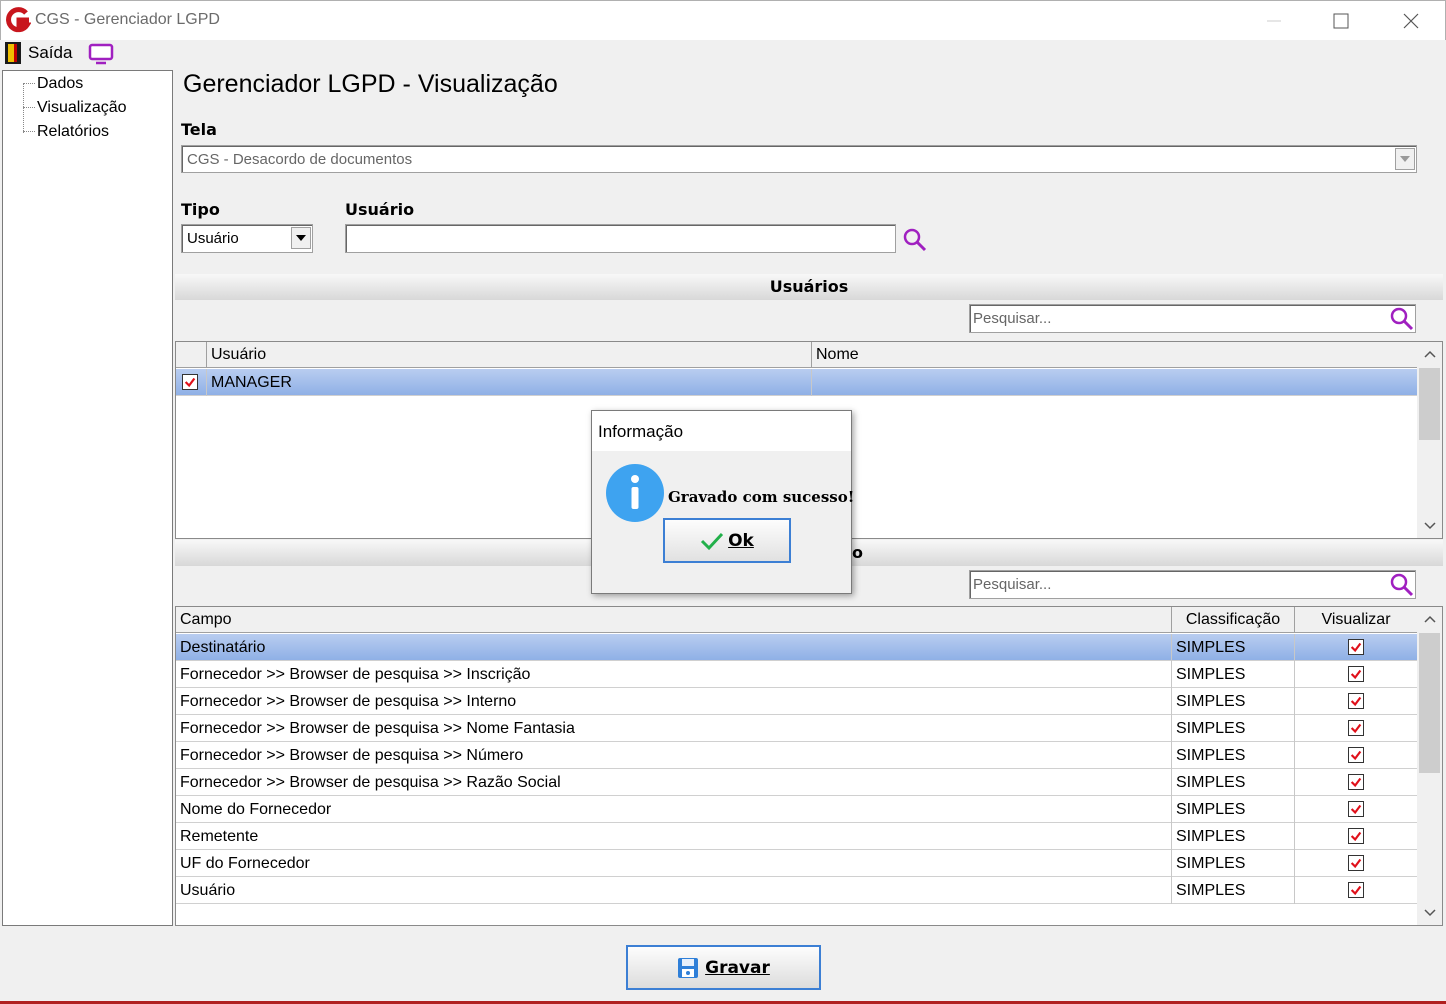  I want to click on campo-cell: Usuário, so click(674, 890).